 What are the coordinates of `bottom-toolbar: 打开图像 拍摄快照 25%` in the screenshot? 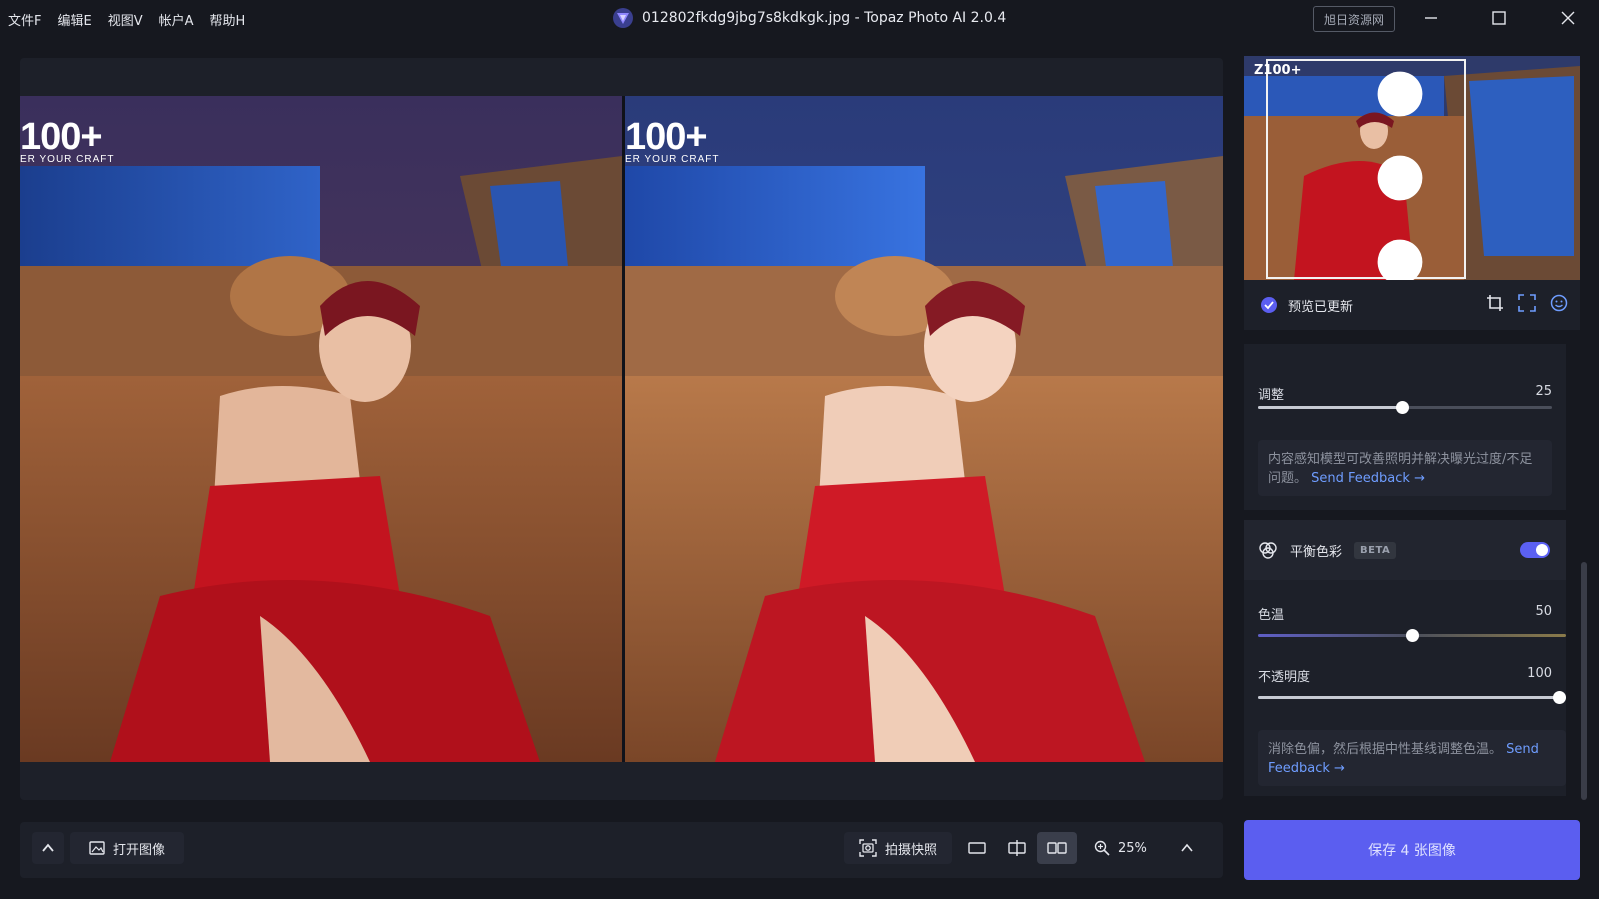 It's located at (621, 850).